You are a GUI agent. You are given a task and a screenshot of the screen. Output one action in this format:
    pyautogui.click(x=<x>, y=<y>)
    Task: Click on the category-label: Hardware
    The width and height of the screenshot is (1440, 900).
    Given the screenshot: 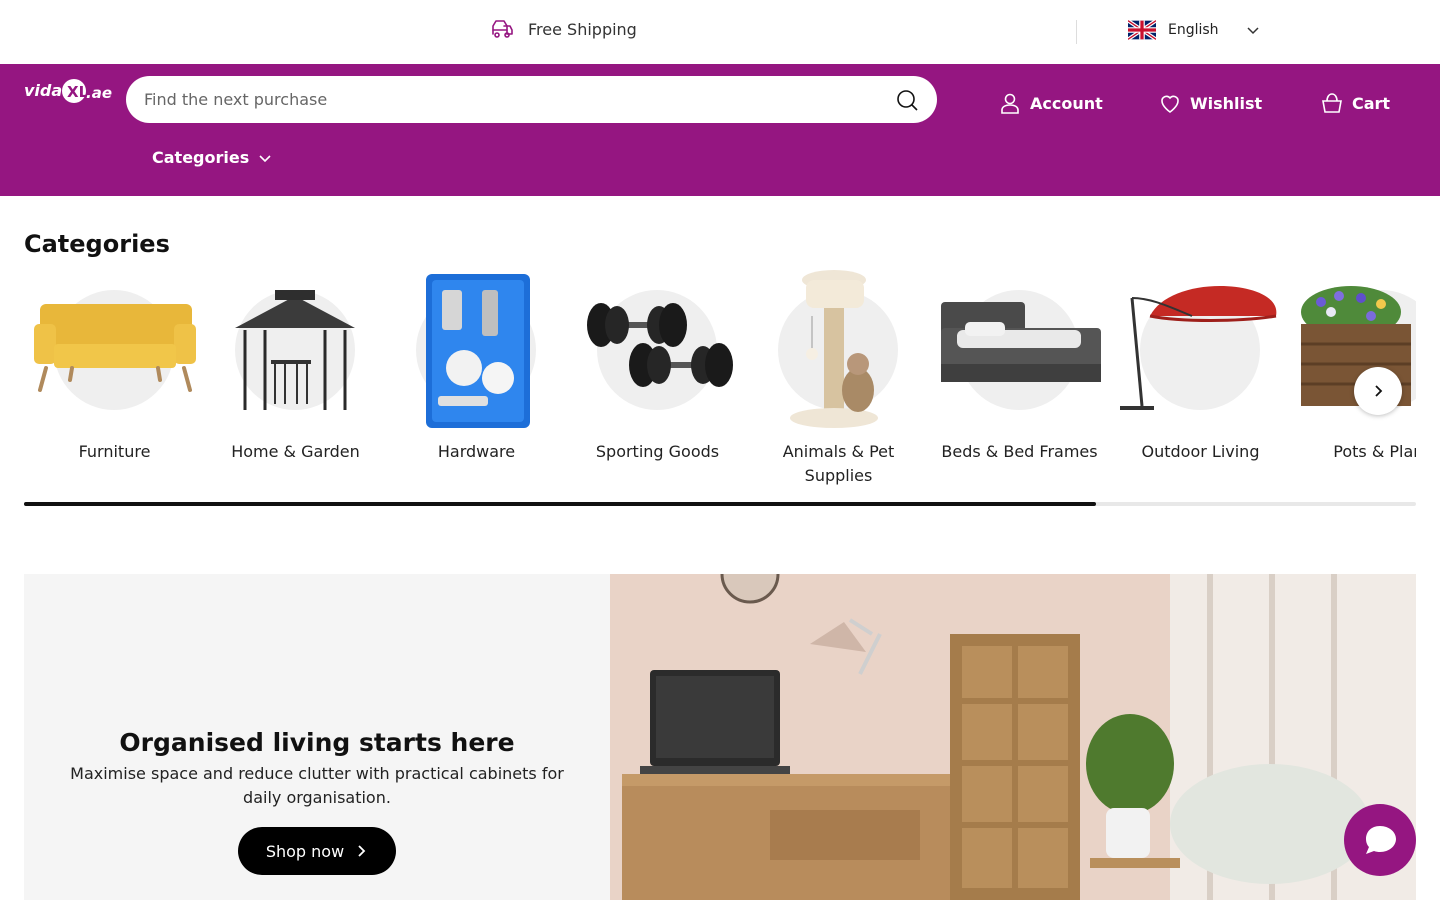 What is the action you would take?
    pyautogui.click(x=476, y=451)
    